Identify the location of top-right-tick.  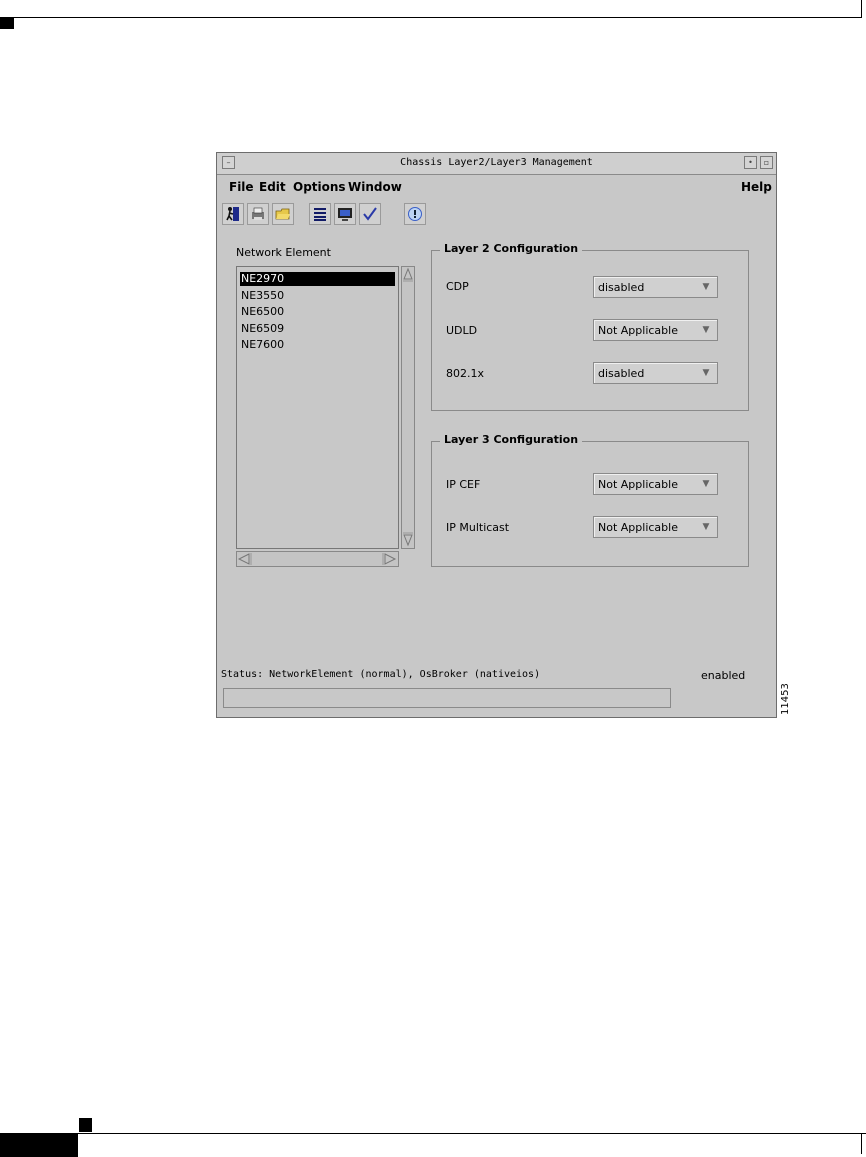
(861, 9).